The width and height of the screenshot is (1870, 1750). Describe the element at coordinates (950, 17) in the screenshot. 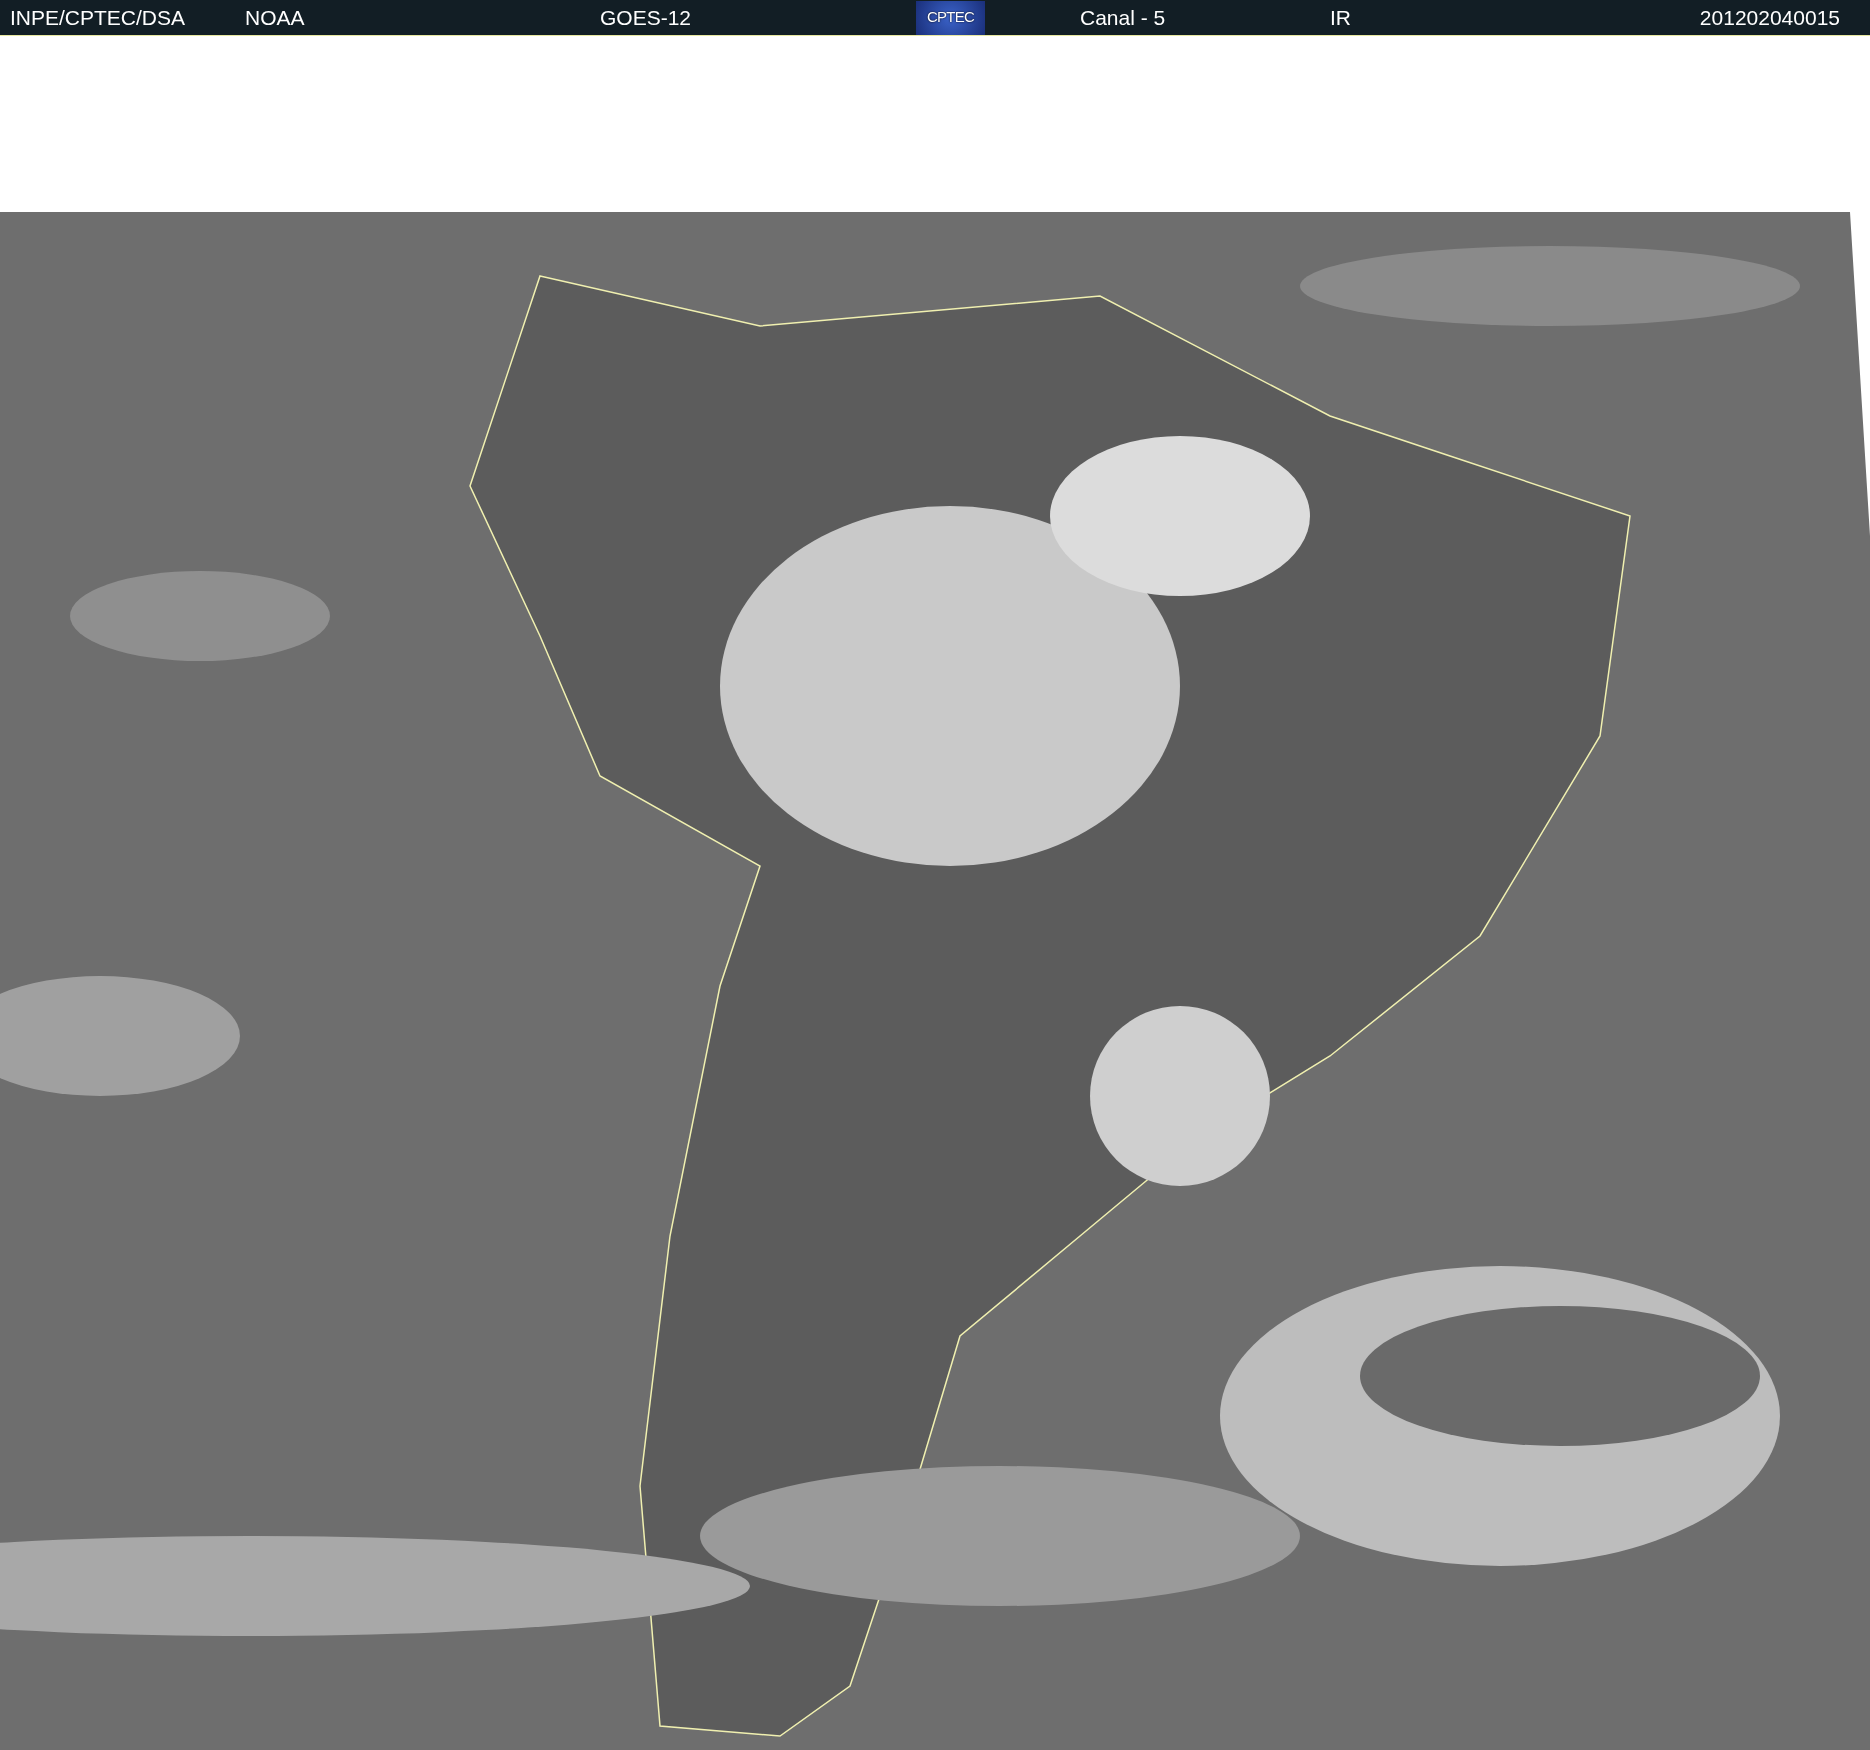

I see `logo: CPTEC` at that location.